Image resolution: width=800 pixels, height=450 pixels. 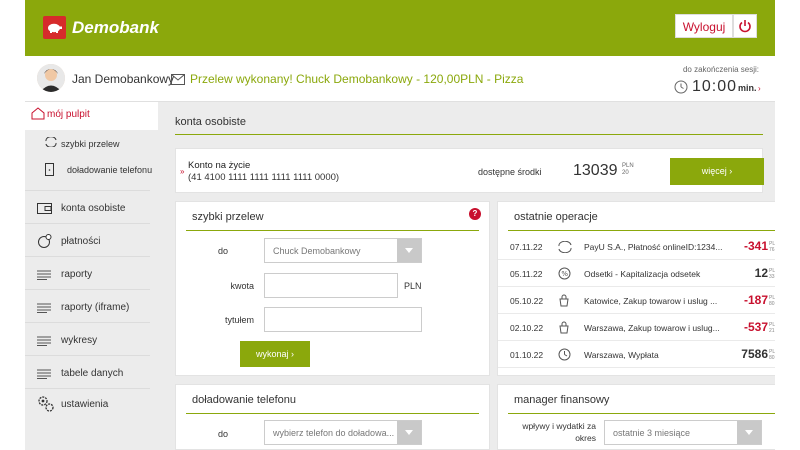 I want to click on operation-date: 05.10.22, so click(x=527, y=301).